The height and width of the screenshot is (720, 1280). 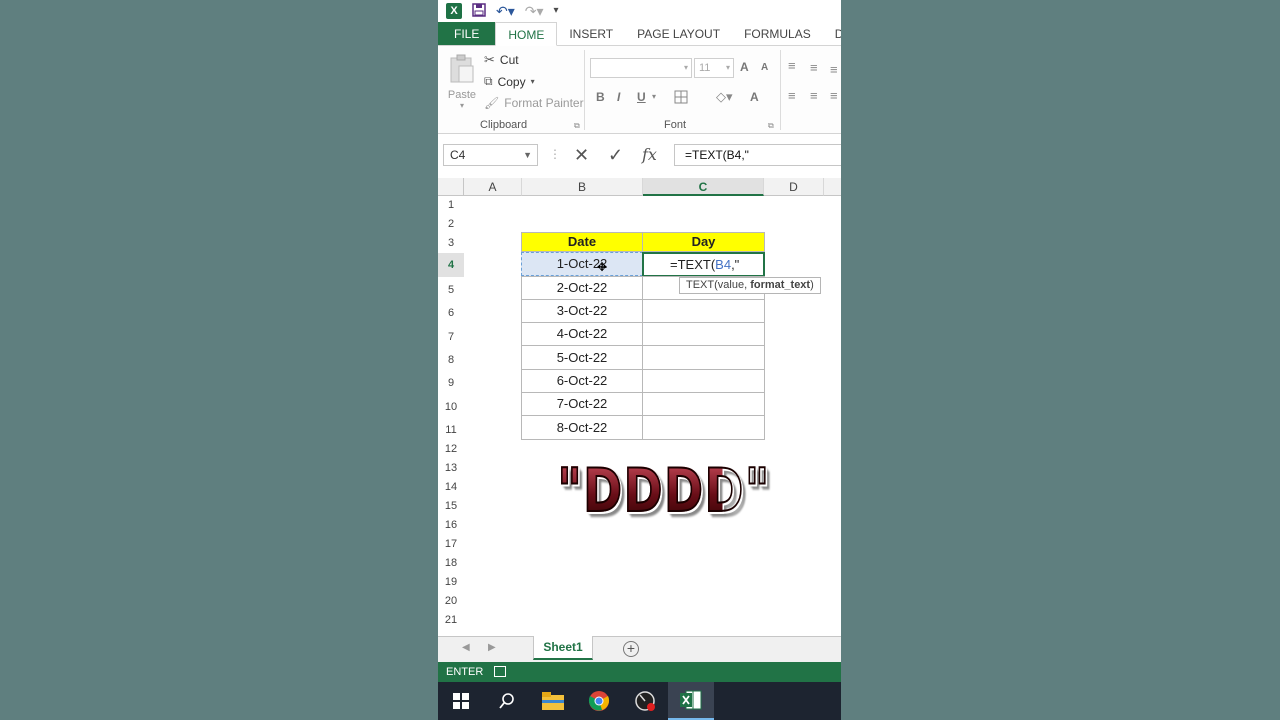 I want to click on excel-icon, so click(x=691, y=701).